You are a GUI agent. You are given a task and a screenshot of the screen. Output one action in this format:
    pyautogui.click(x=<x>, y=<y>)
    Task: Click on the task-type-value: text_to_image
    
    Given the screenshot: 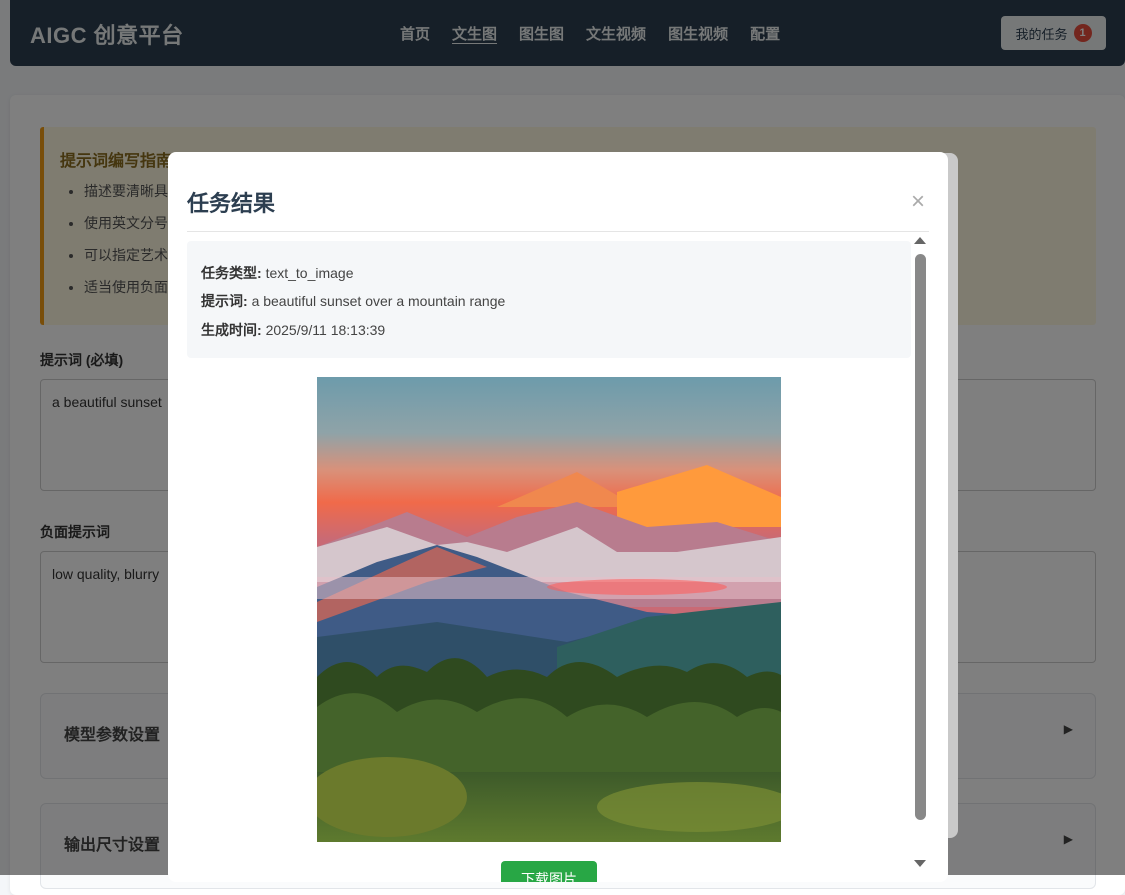 What is the action you would take?
    pyautogui.click(x=309, y=273)
    